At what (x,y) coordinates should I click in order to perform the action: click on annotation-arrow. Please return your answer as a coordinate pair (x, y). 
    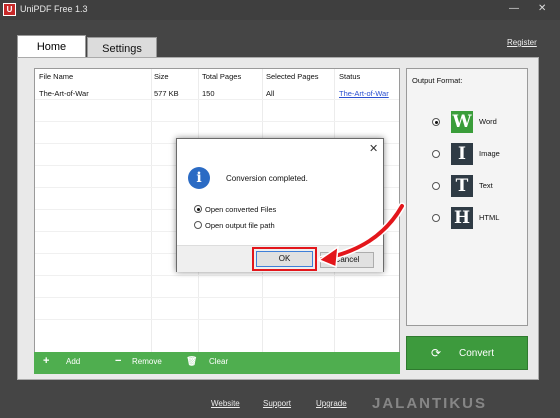
    Looking at the image, I should click on (361, 235).